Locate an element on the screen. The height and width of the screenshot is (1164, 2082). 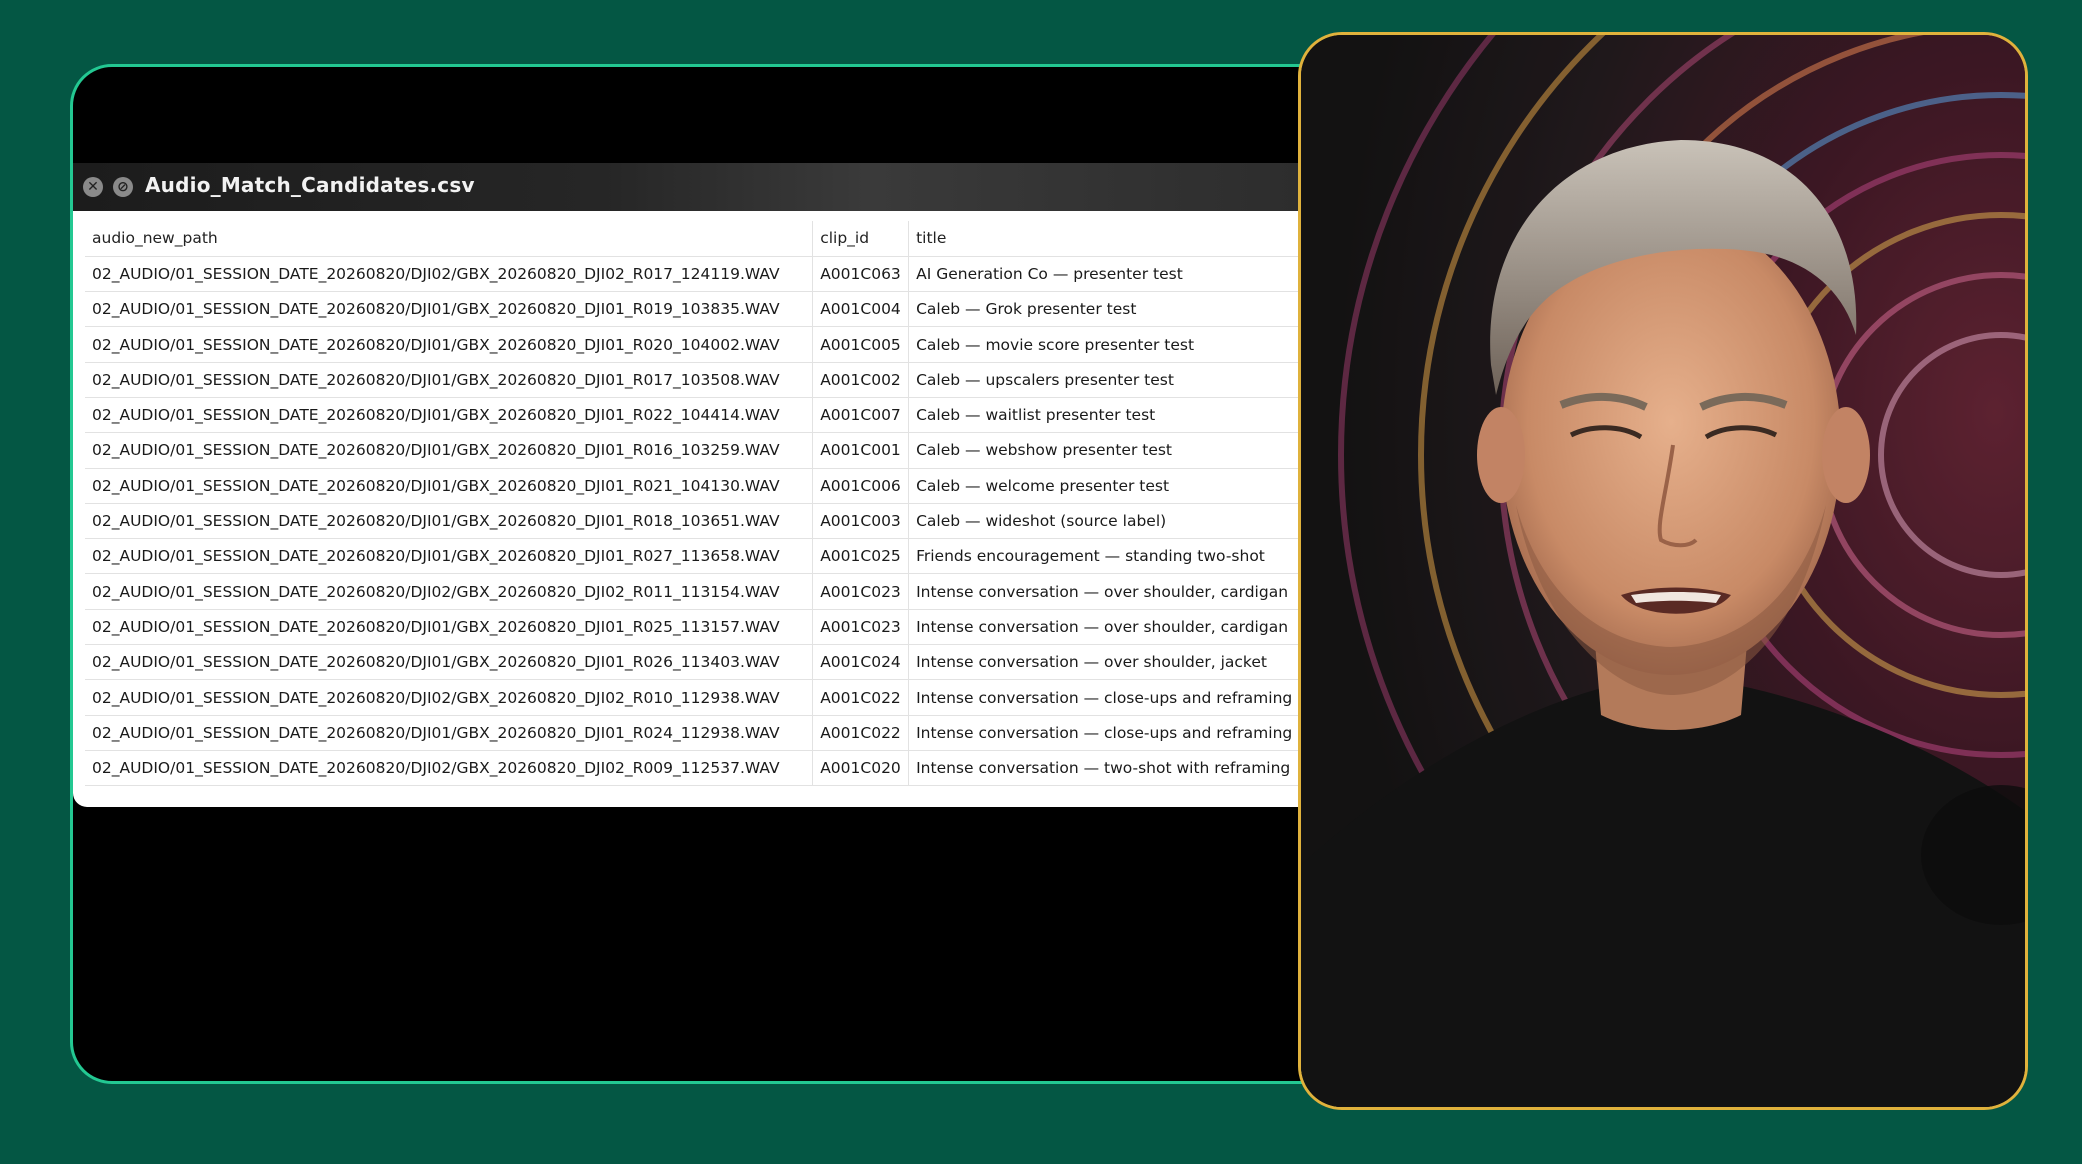
minimize-icon: ⊘ is located at coordinates (123, 187).